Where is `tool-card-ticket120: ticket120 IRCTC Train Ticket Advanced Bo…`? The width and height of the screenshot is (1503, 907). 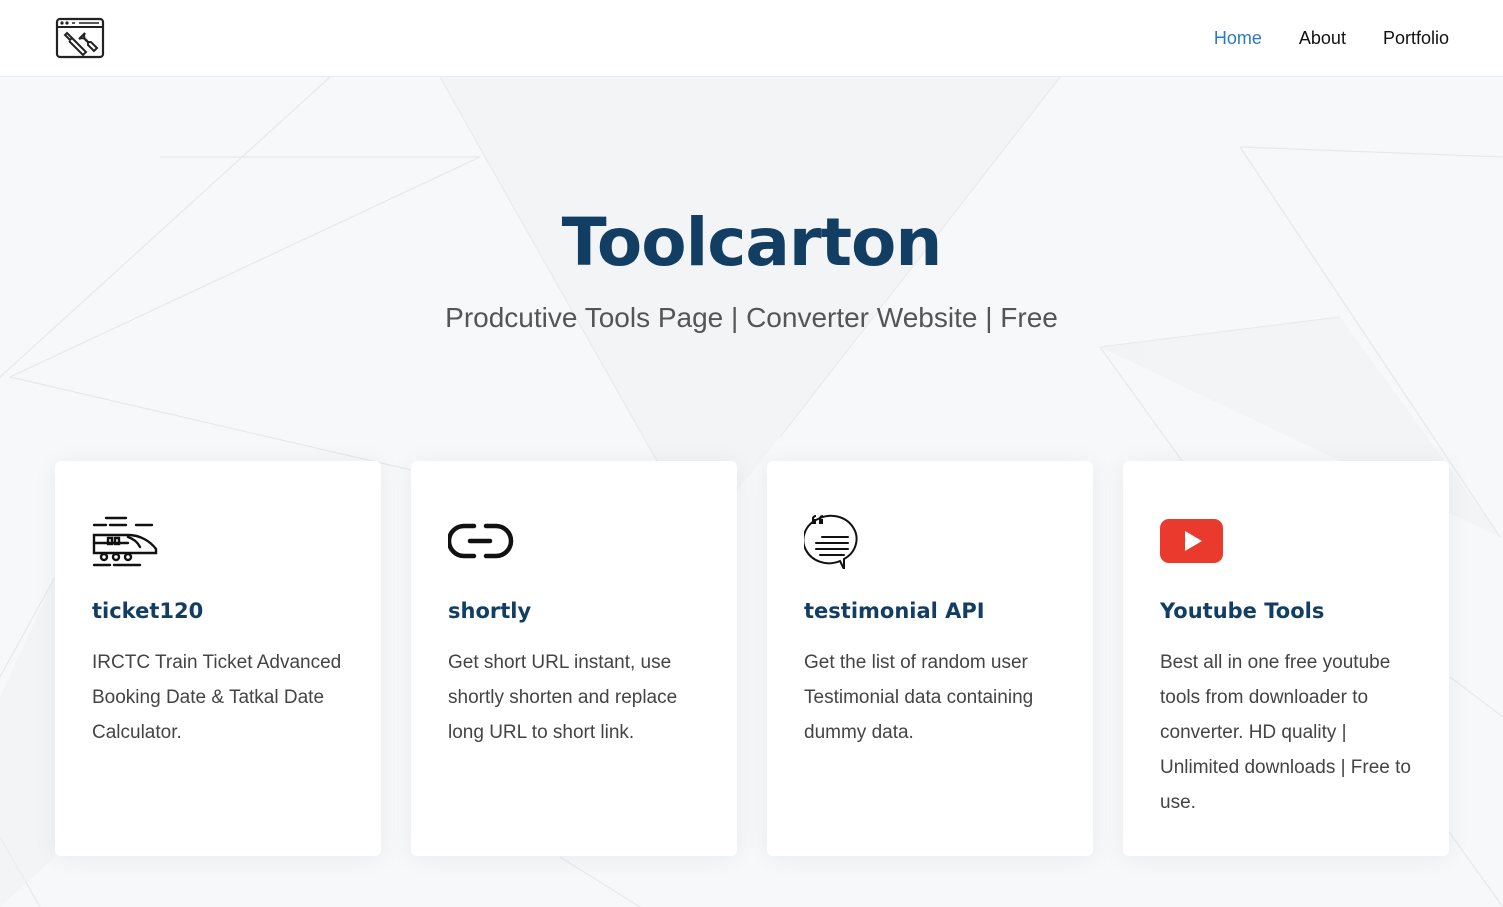
tool-card-ticket120: ticket120 IRCTC Train Ticket Advanced Bo… is located at coordinates (218, 658).